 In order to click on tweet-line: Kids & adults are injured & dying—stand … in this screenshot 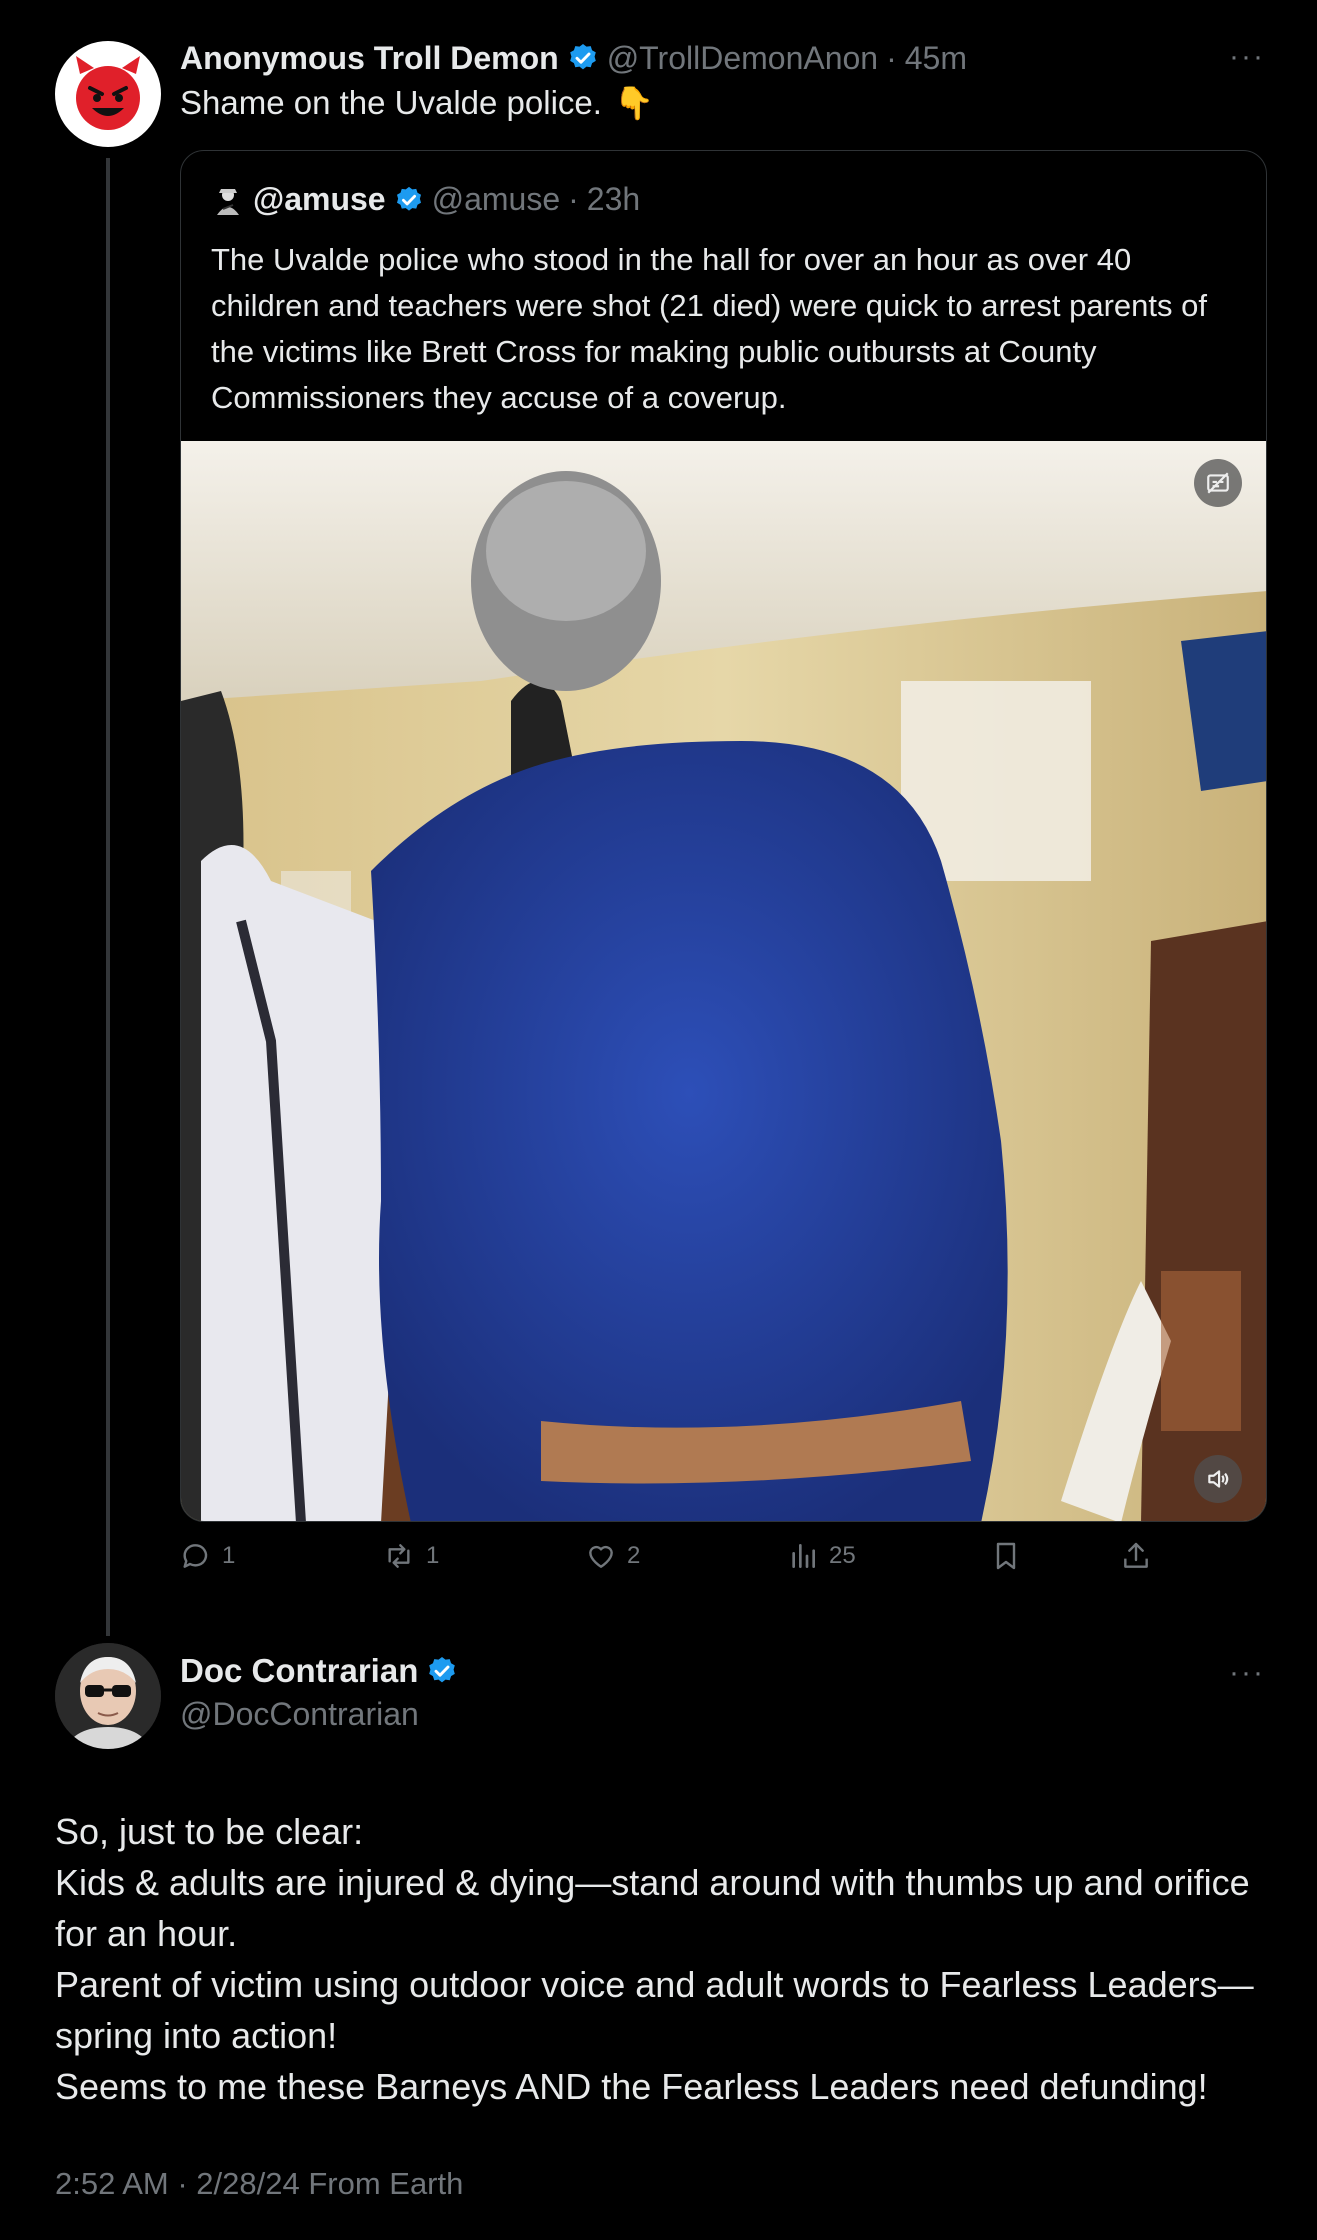, I will do `click(657, 1908)`.